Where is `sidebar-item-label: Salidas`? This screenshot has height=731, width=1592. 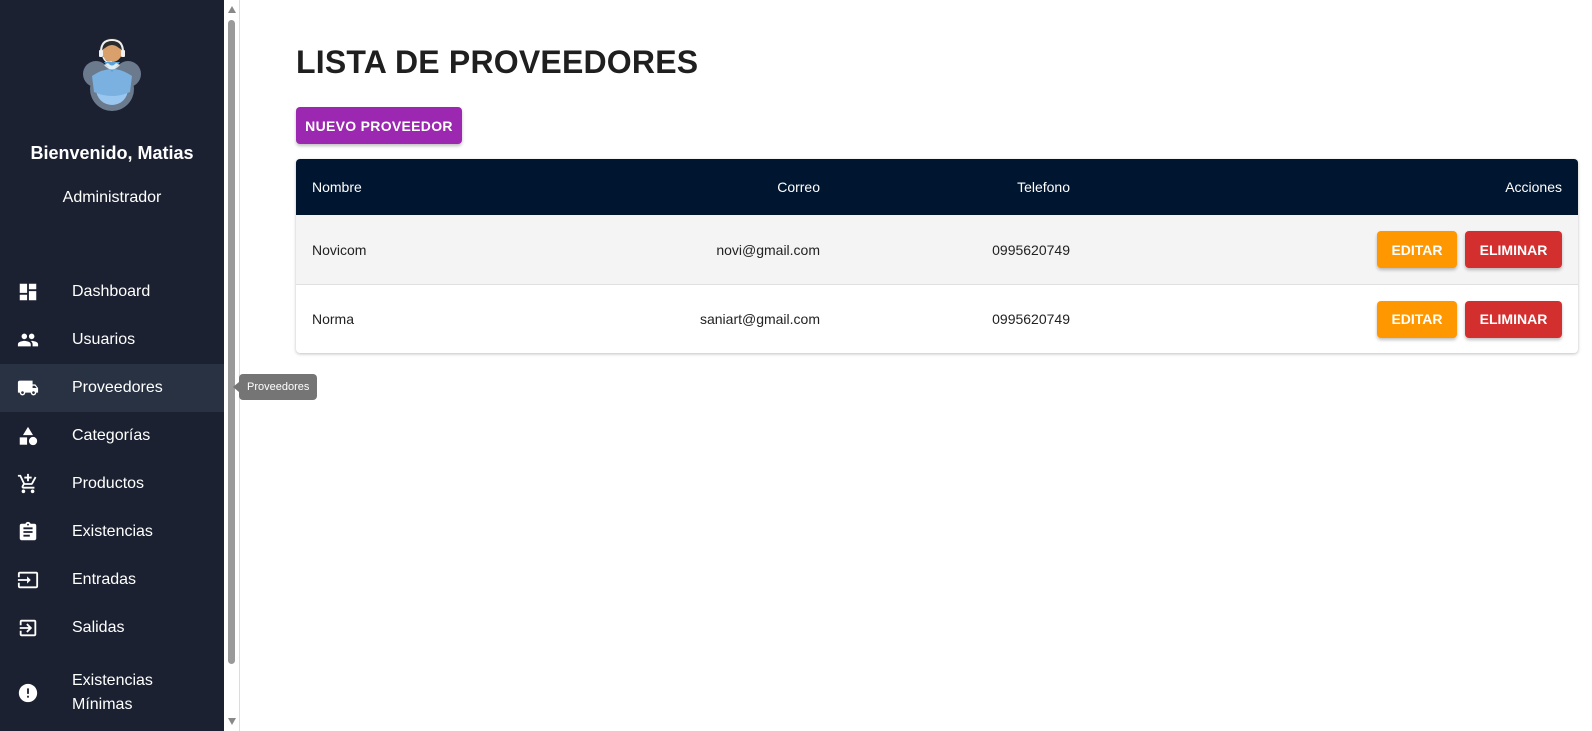 sidebar-item-label: Salidas is located at coordinates (98, 627).